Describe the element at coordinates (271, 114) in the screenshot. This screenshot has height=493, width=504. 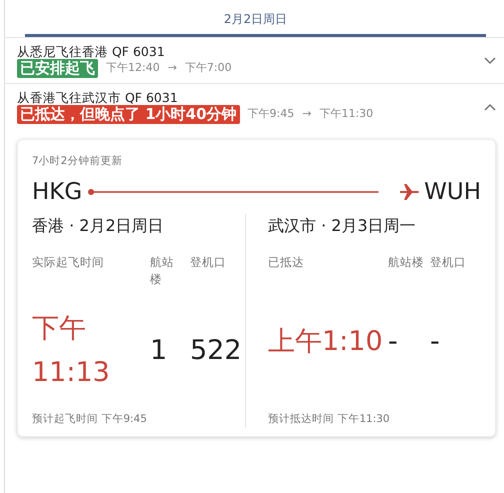
I see `departure-time: 下午9:45` at that location.